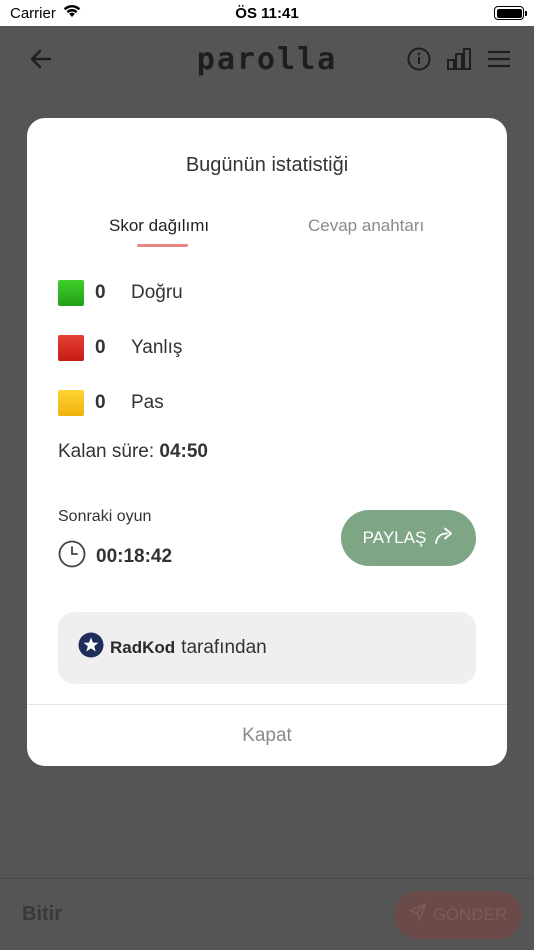 Image resolution: width=534 pixels, height=950 pixels. What do you see at coordinates (106, 451) in the screenshot?
I see `remaining-label: Kalan süre:` at bounding box center [106, 451].